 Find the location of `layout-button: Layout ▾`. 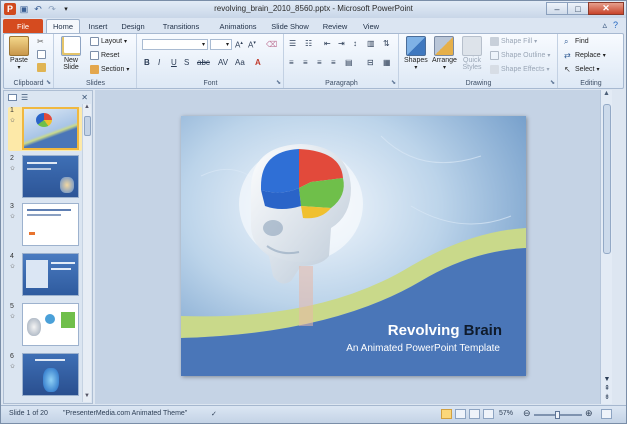

layout-button: Layout ▾ is located at coordinates (108, 41).